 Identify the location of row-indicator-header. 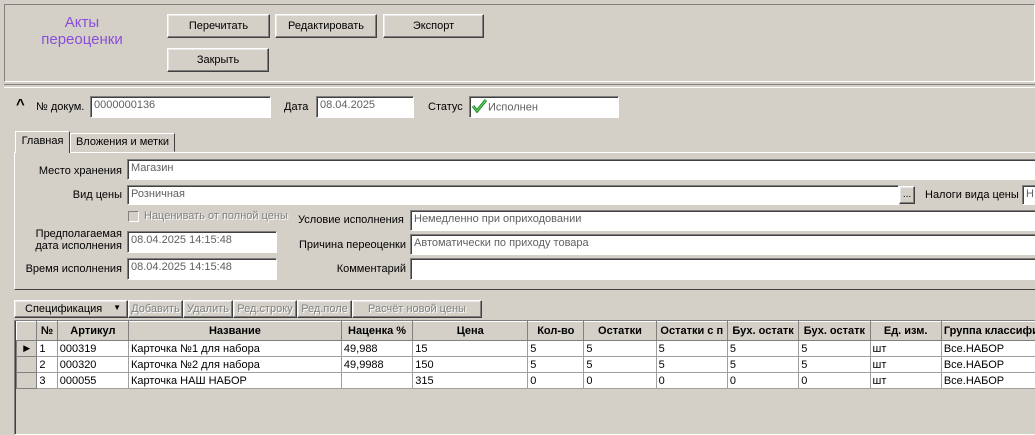
(27, 331).